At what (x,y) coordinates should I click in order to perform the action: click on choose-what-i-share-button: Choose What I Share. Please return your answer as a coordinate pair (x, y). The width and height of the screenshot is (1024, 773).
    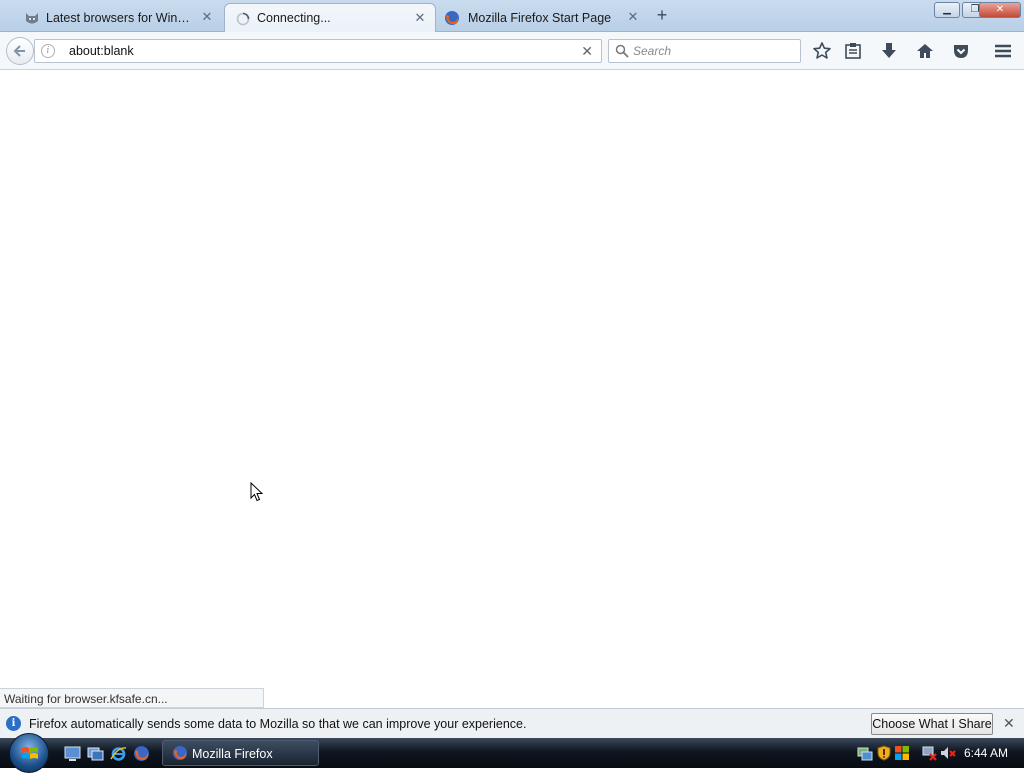
    Looking at the image, I should click on (932, 724).